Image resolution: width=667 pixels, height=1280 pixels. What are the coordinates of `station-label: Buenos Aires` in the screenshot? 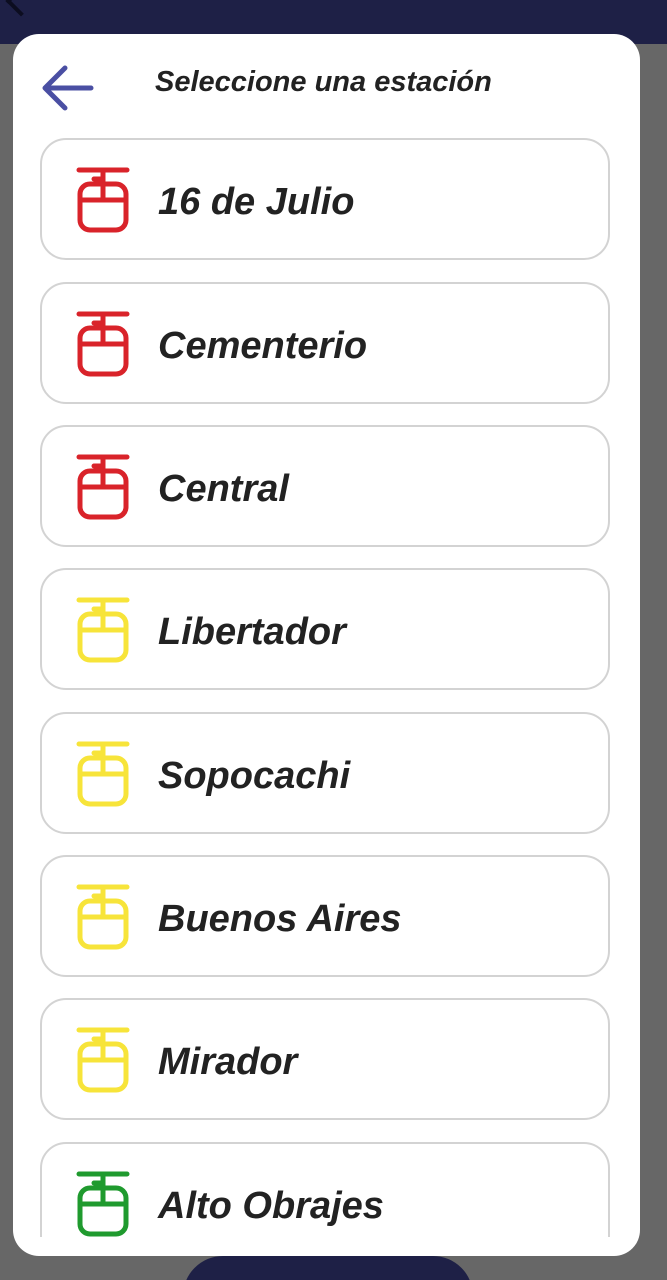 It's located at (280, 919).